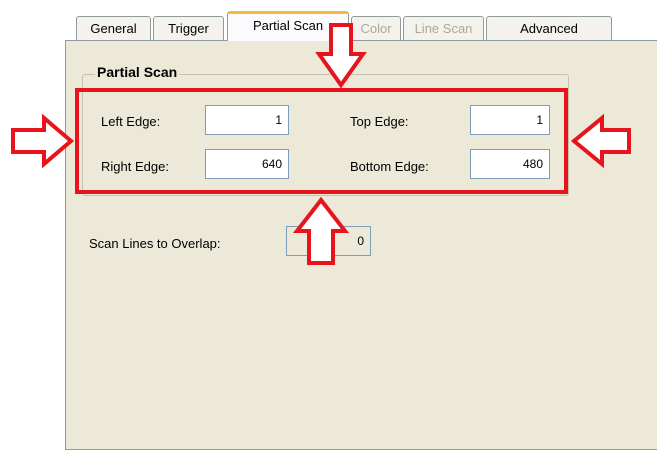  Describe the element at coordinates (321, 230) in the screenshot. I see `arrow-up-icon` at that location.